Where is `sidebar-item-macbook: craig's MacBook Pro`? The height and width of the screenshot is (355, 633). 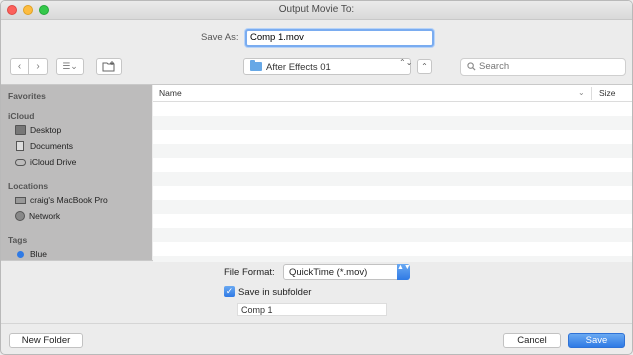
sidebar-item-macbook: craig's MacBook Pro is located at coordinates (61, 200).